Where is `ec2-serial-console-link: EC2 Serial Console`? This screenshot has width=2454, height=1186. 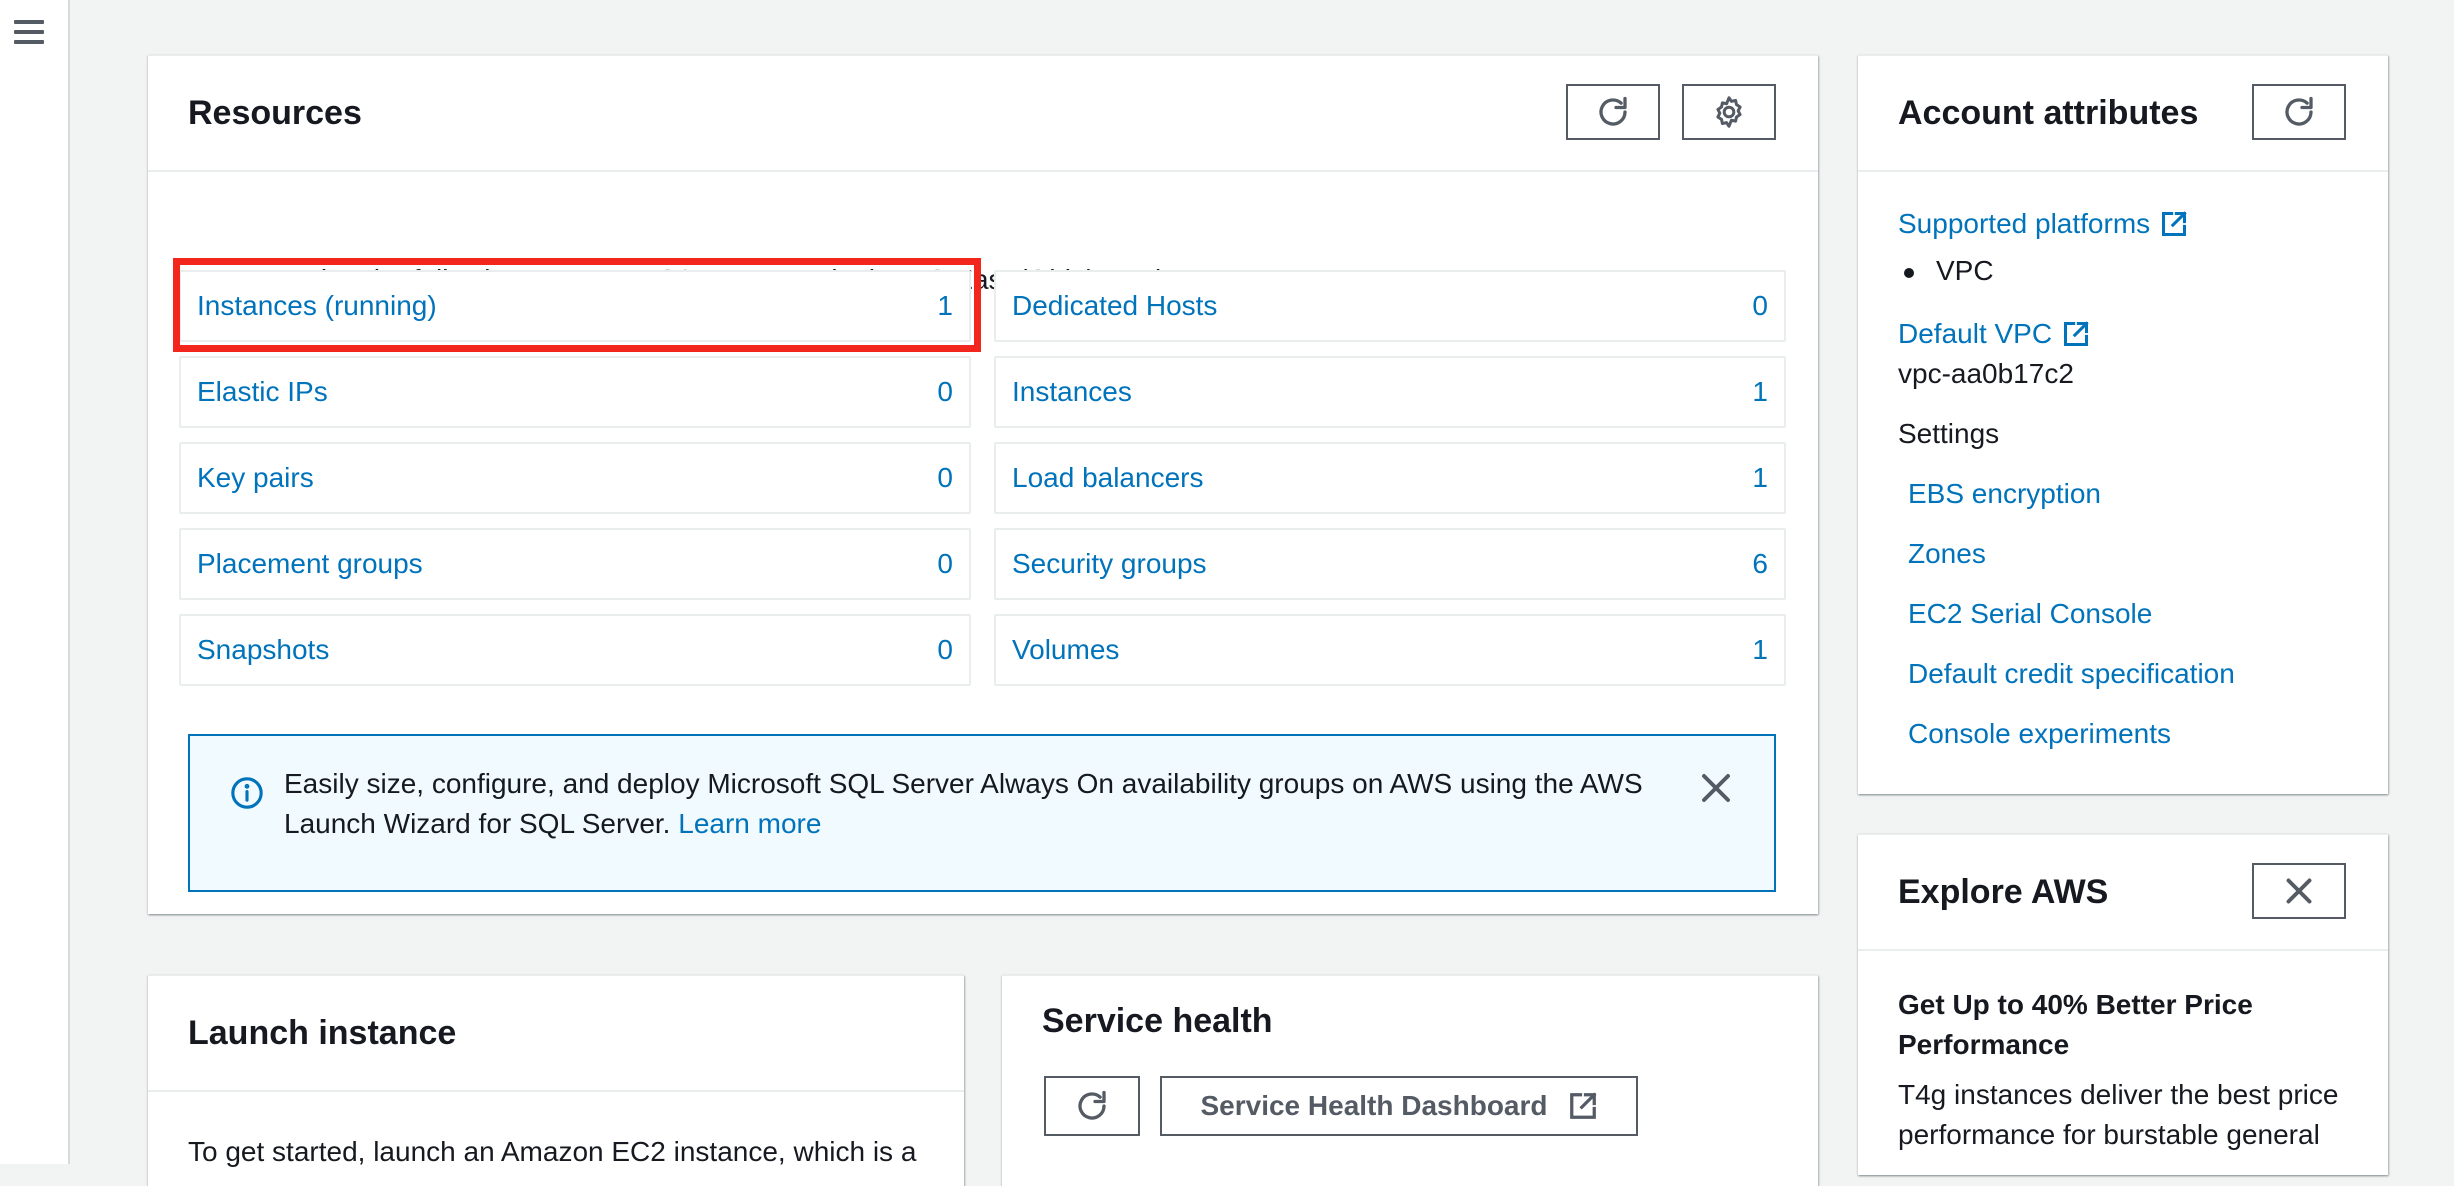
ec2-serial-console-link: EC2 Serial Console is located at coordinates (2030, 614).